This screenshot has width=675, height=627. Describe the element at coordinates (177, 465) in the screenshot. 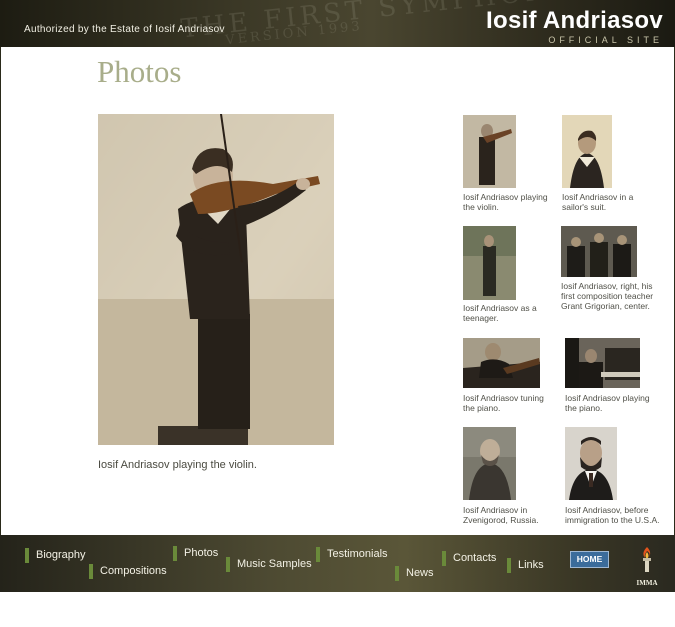

I see `main-photo-caption: Iosif Andriasov playing the violin.` at that location.